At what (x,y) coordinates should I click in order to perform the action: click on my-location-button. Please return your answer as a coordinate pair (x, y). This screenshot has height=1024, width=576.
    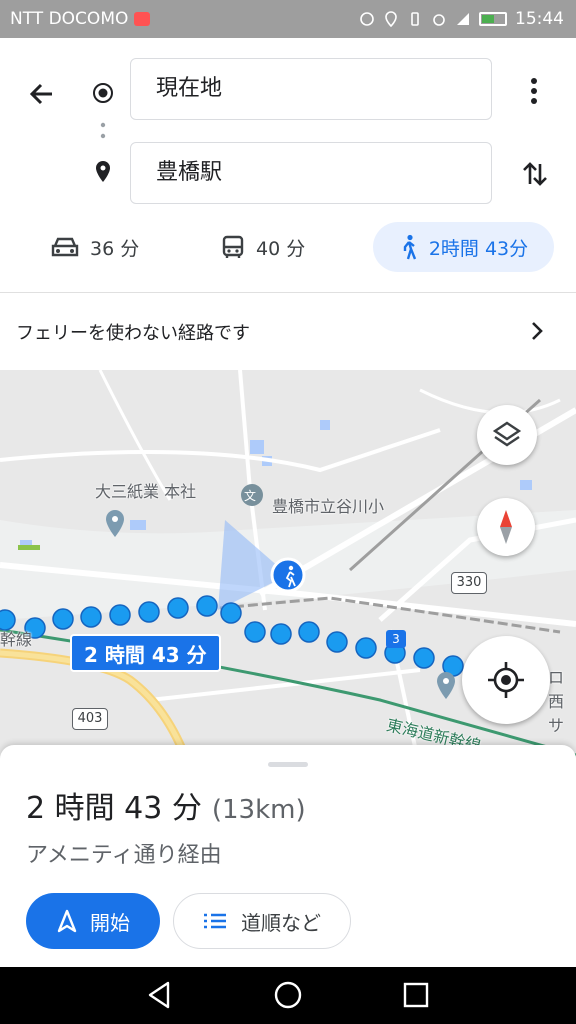
    Looking at the image, I should click on (506, 680).